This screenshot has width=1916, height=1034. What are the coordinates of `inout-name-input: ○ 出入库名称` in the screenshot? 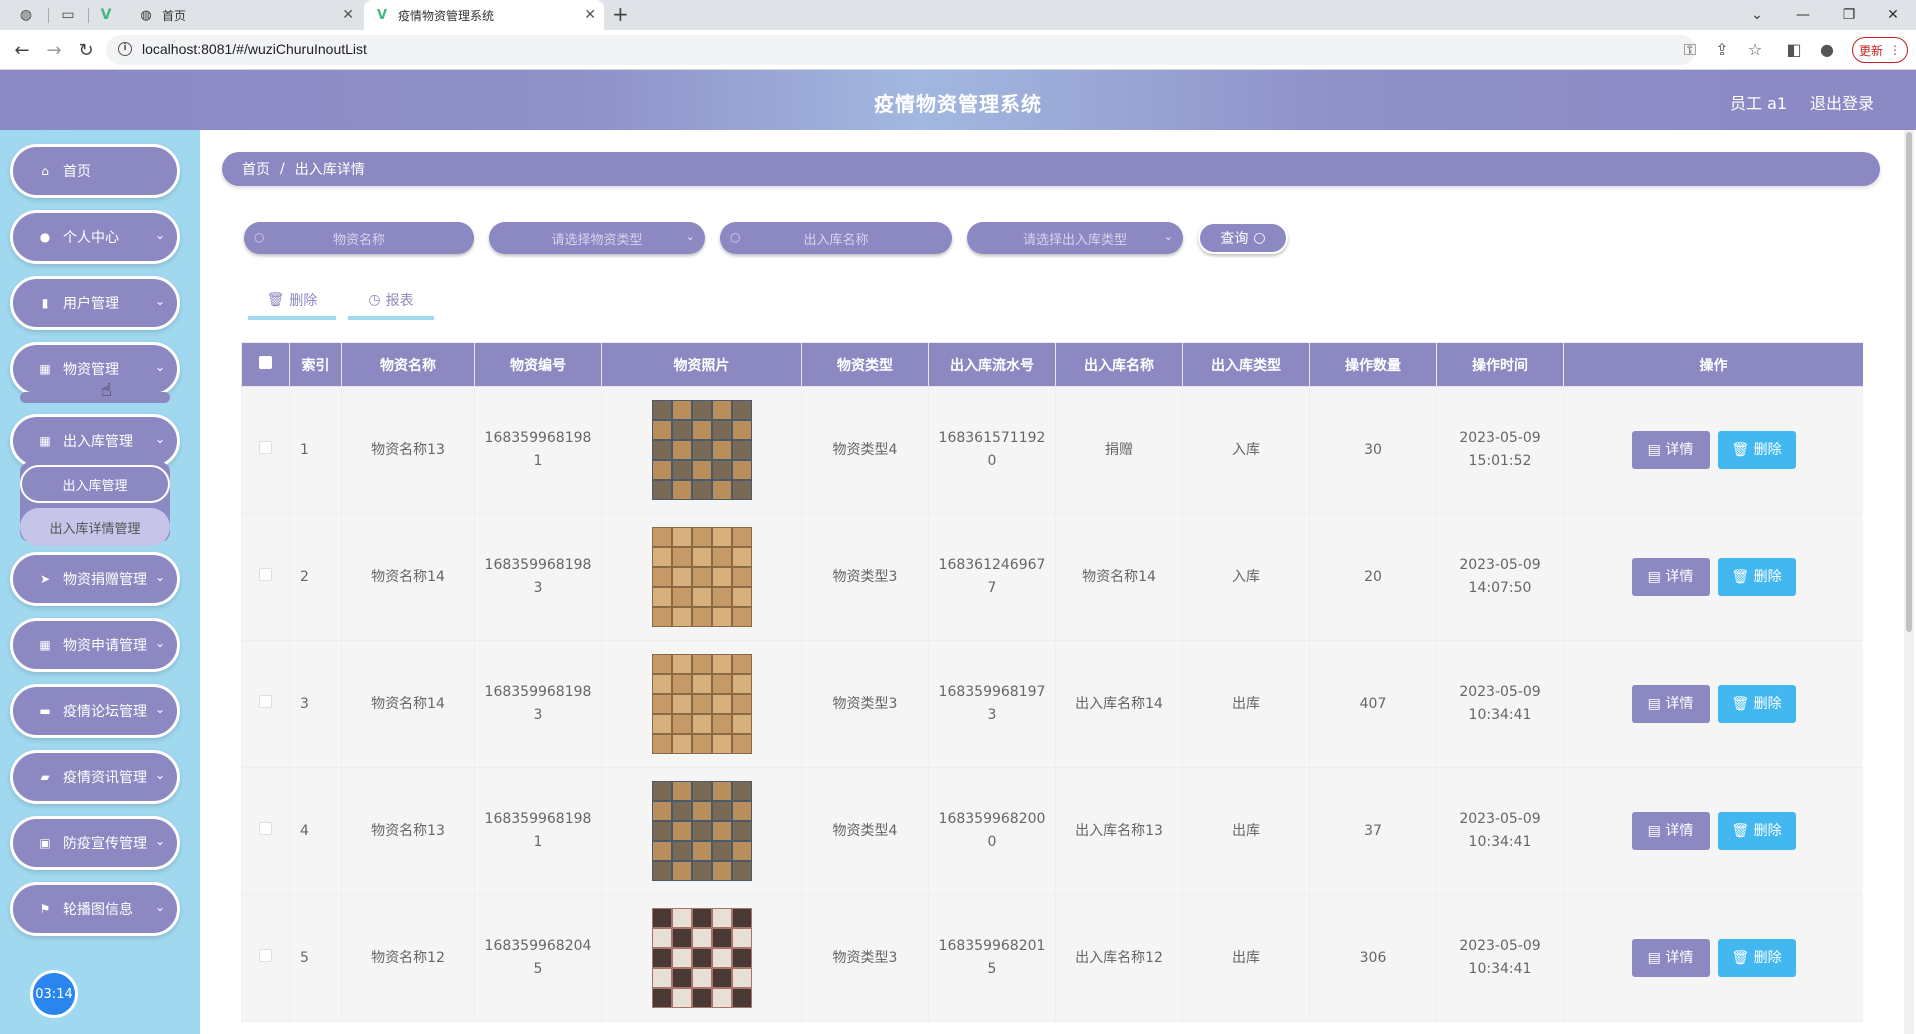 It's located at (836, 238).